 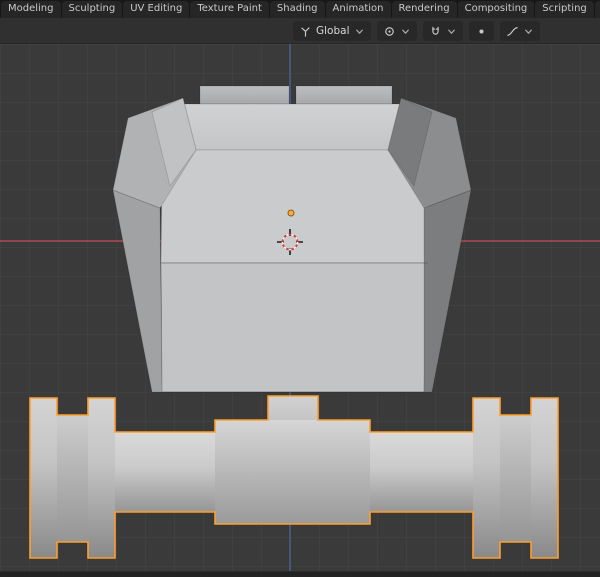 I want to click on tab-compositing: Compositing, so click(x=496, y=9).